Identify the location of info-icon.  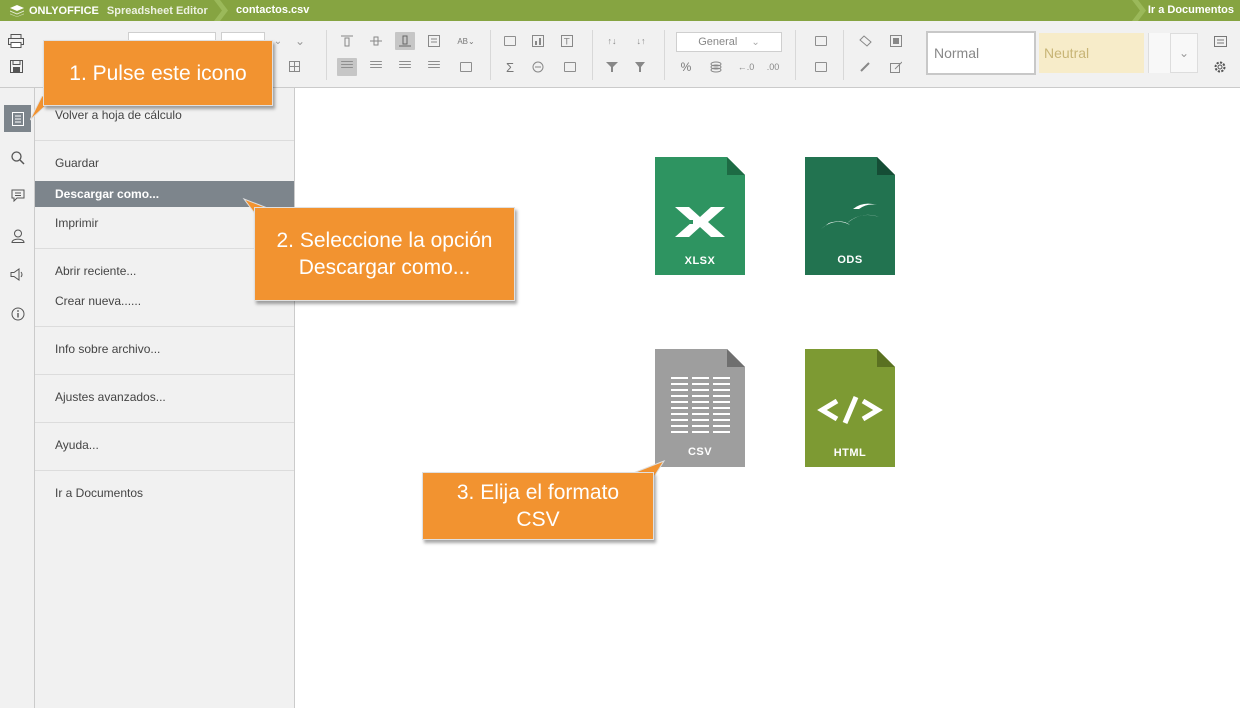
(17, 313).